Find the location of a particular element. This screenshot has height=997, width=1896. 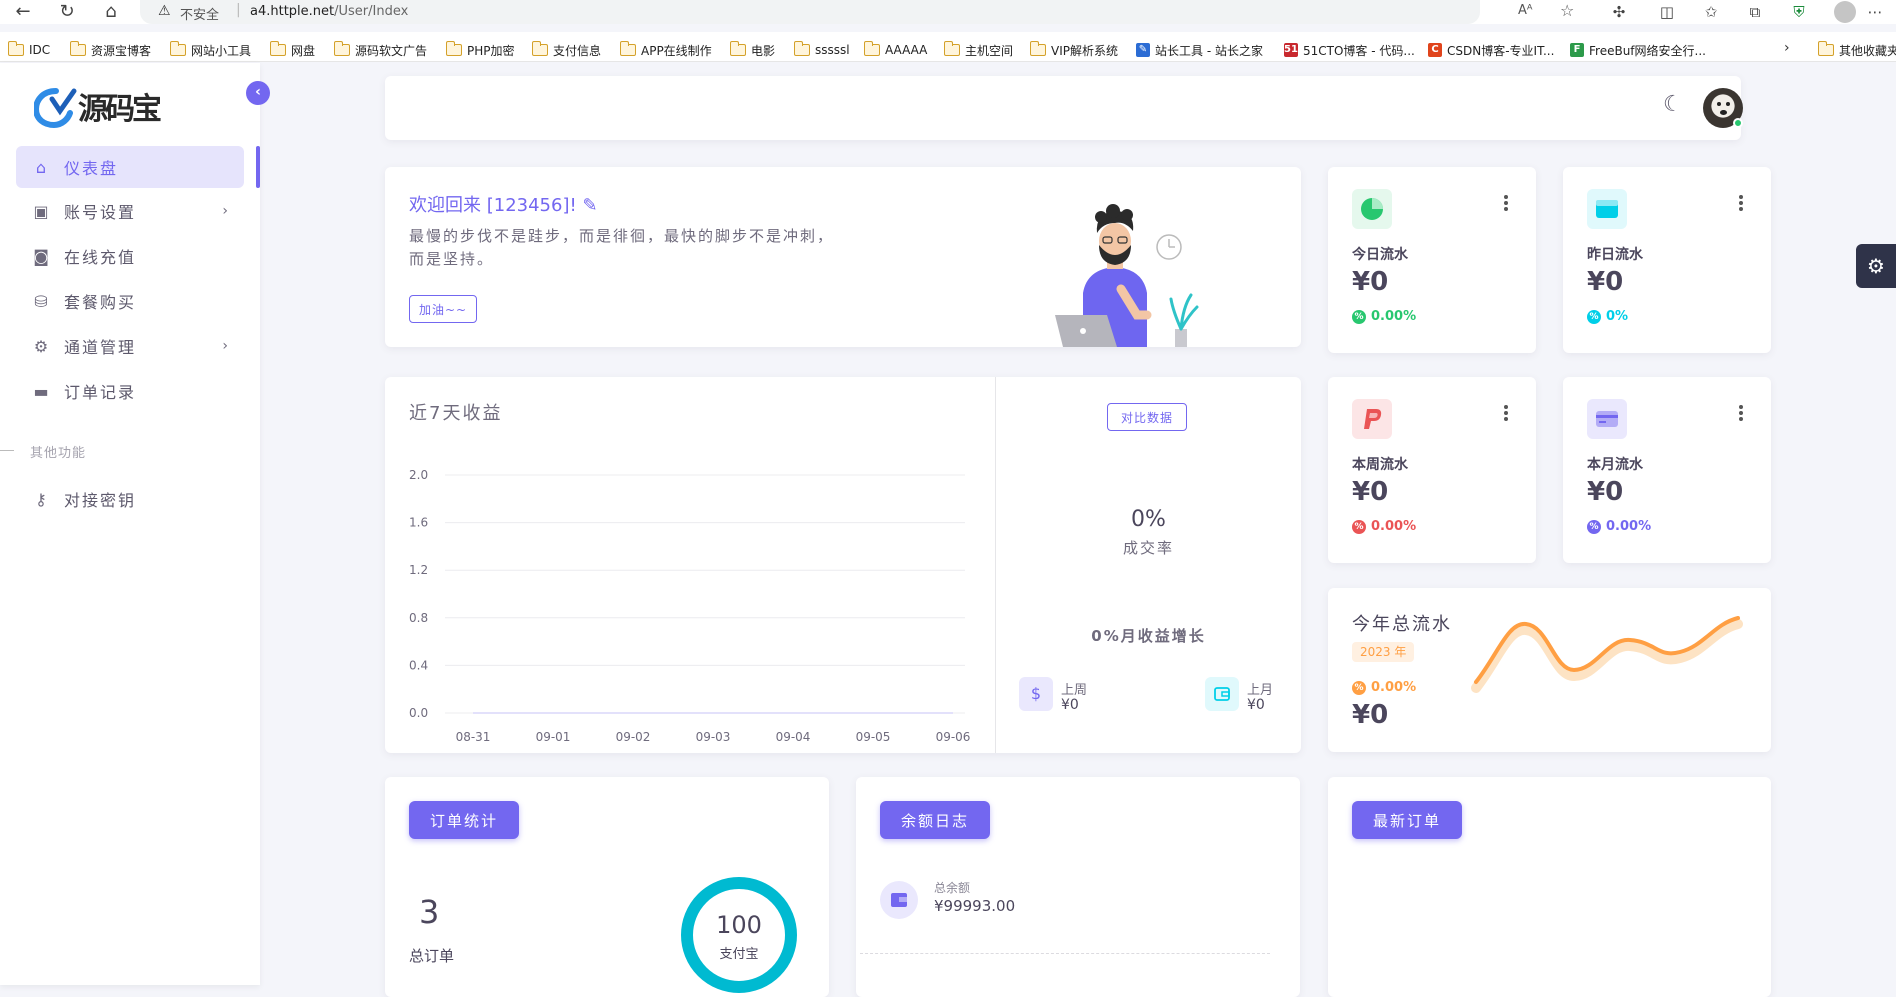

pie-chart-icon is located at coordinates (1372, 209).